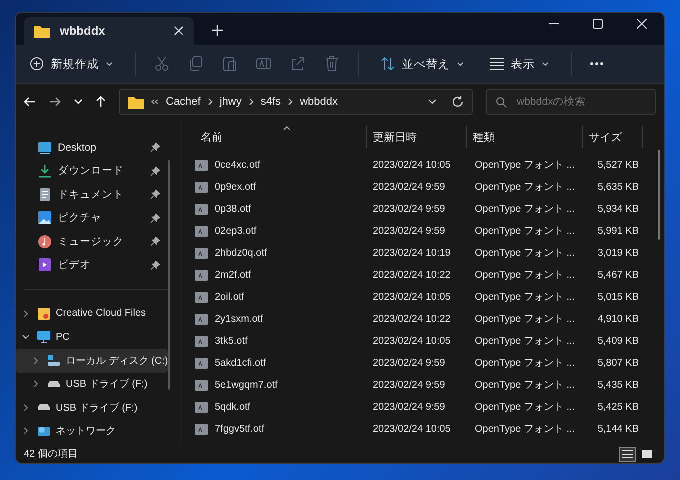  What do you see at coordinates (55, 102) in the screenshot?
I see `forward-arrow-icon` at bounding box center [55, 102].